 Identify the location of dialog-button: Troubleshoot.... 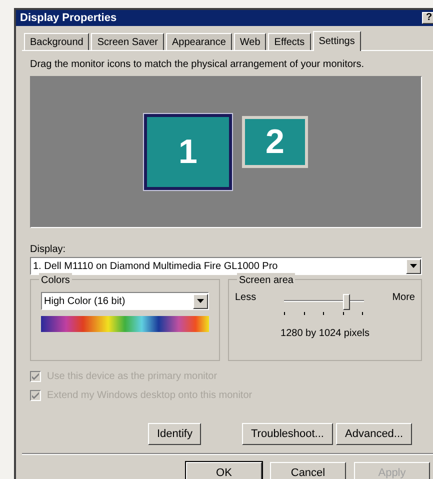
(287, 434).